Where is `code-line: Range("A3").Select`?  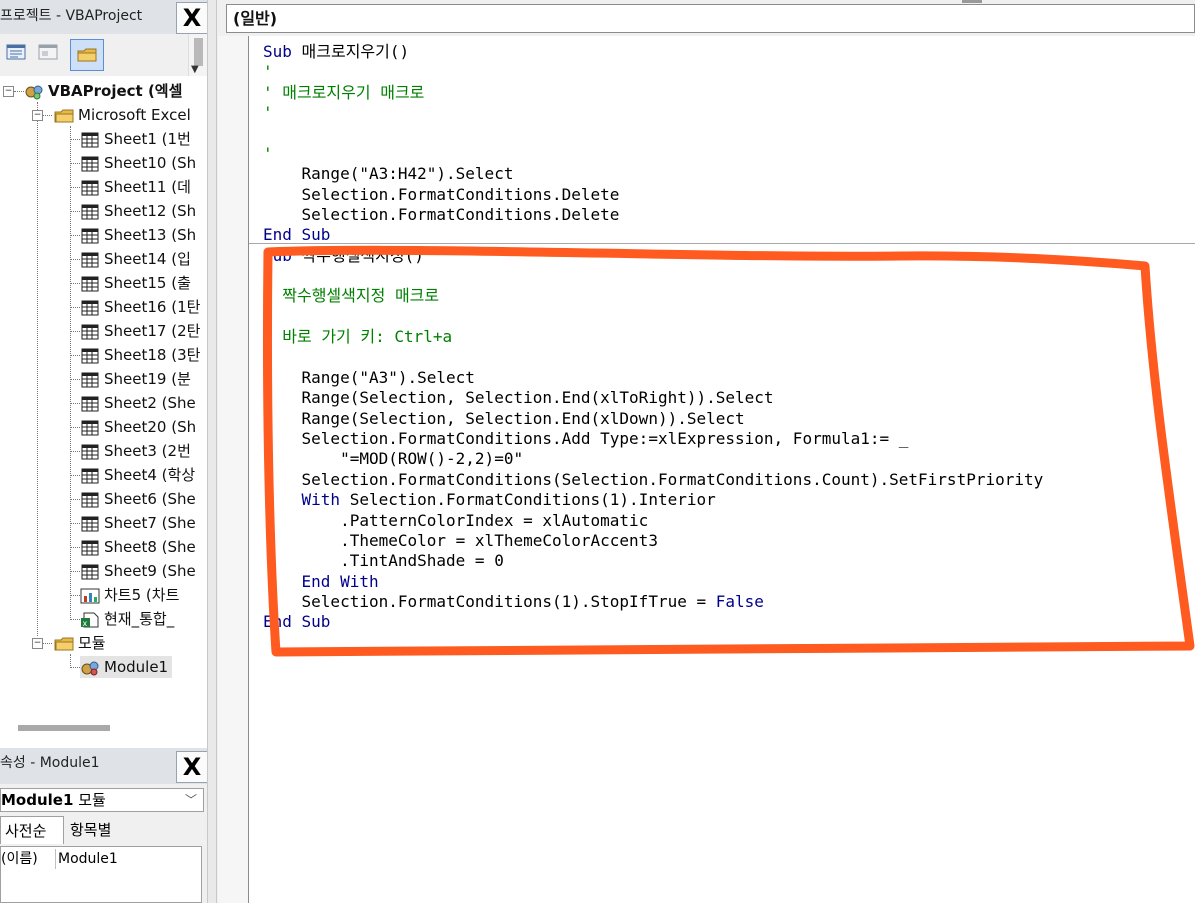
code-line: Range("A3").Select is located at coordinates (369, 378).